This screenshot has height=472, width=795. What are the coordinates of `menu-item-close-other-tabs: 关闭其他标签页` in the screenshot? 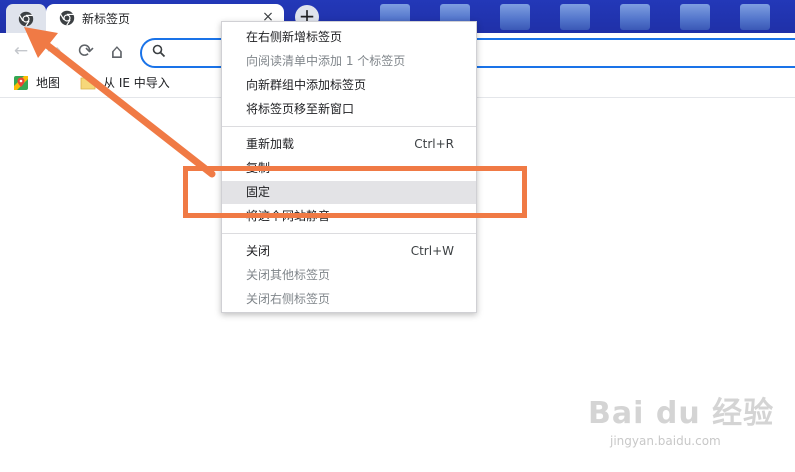 It's located at (349, 275).